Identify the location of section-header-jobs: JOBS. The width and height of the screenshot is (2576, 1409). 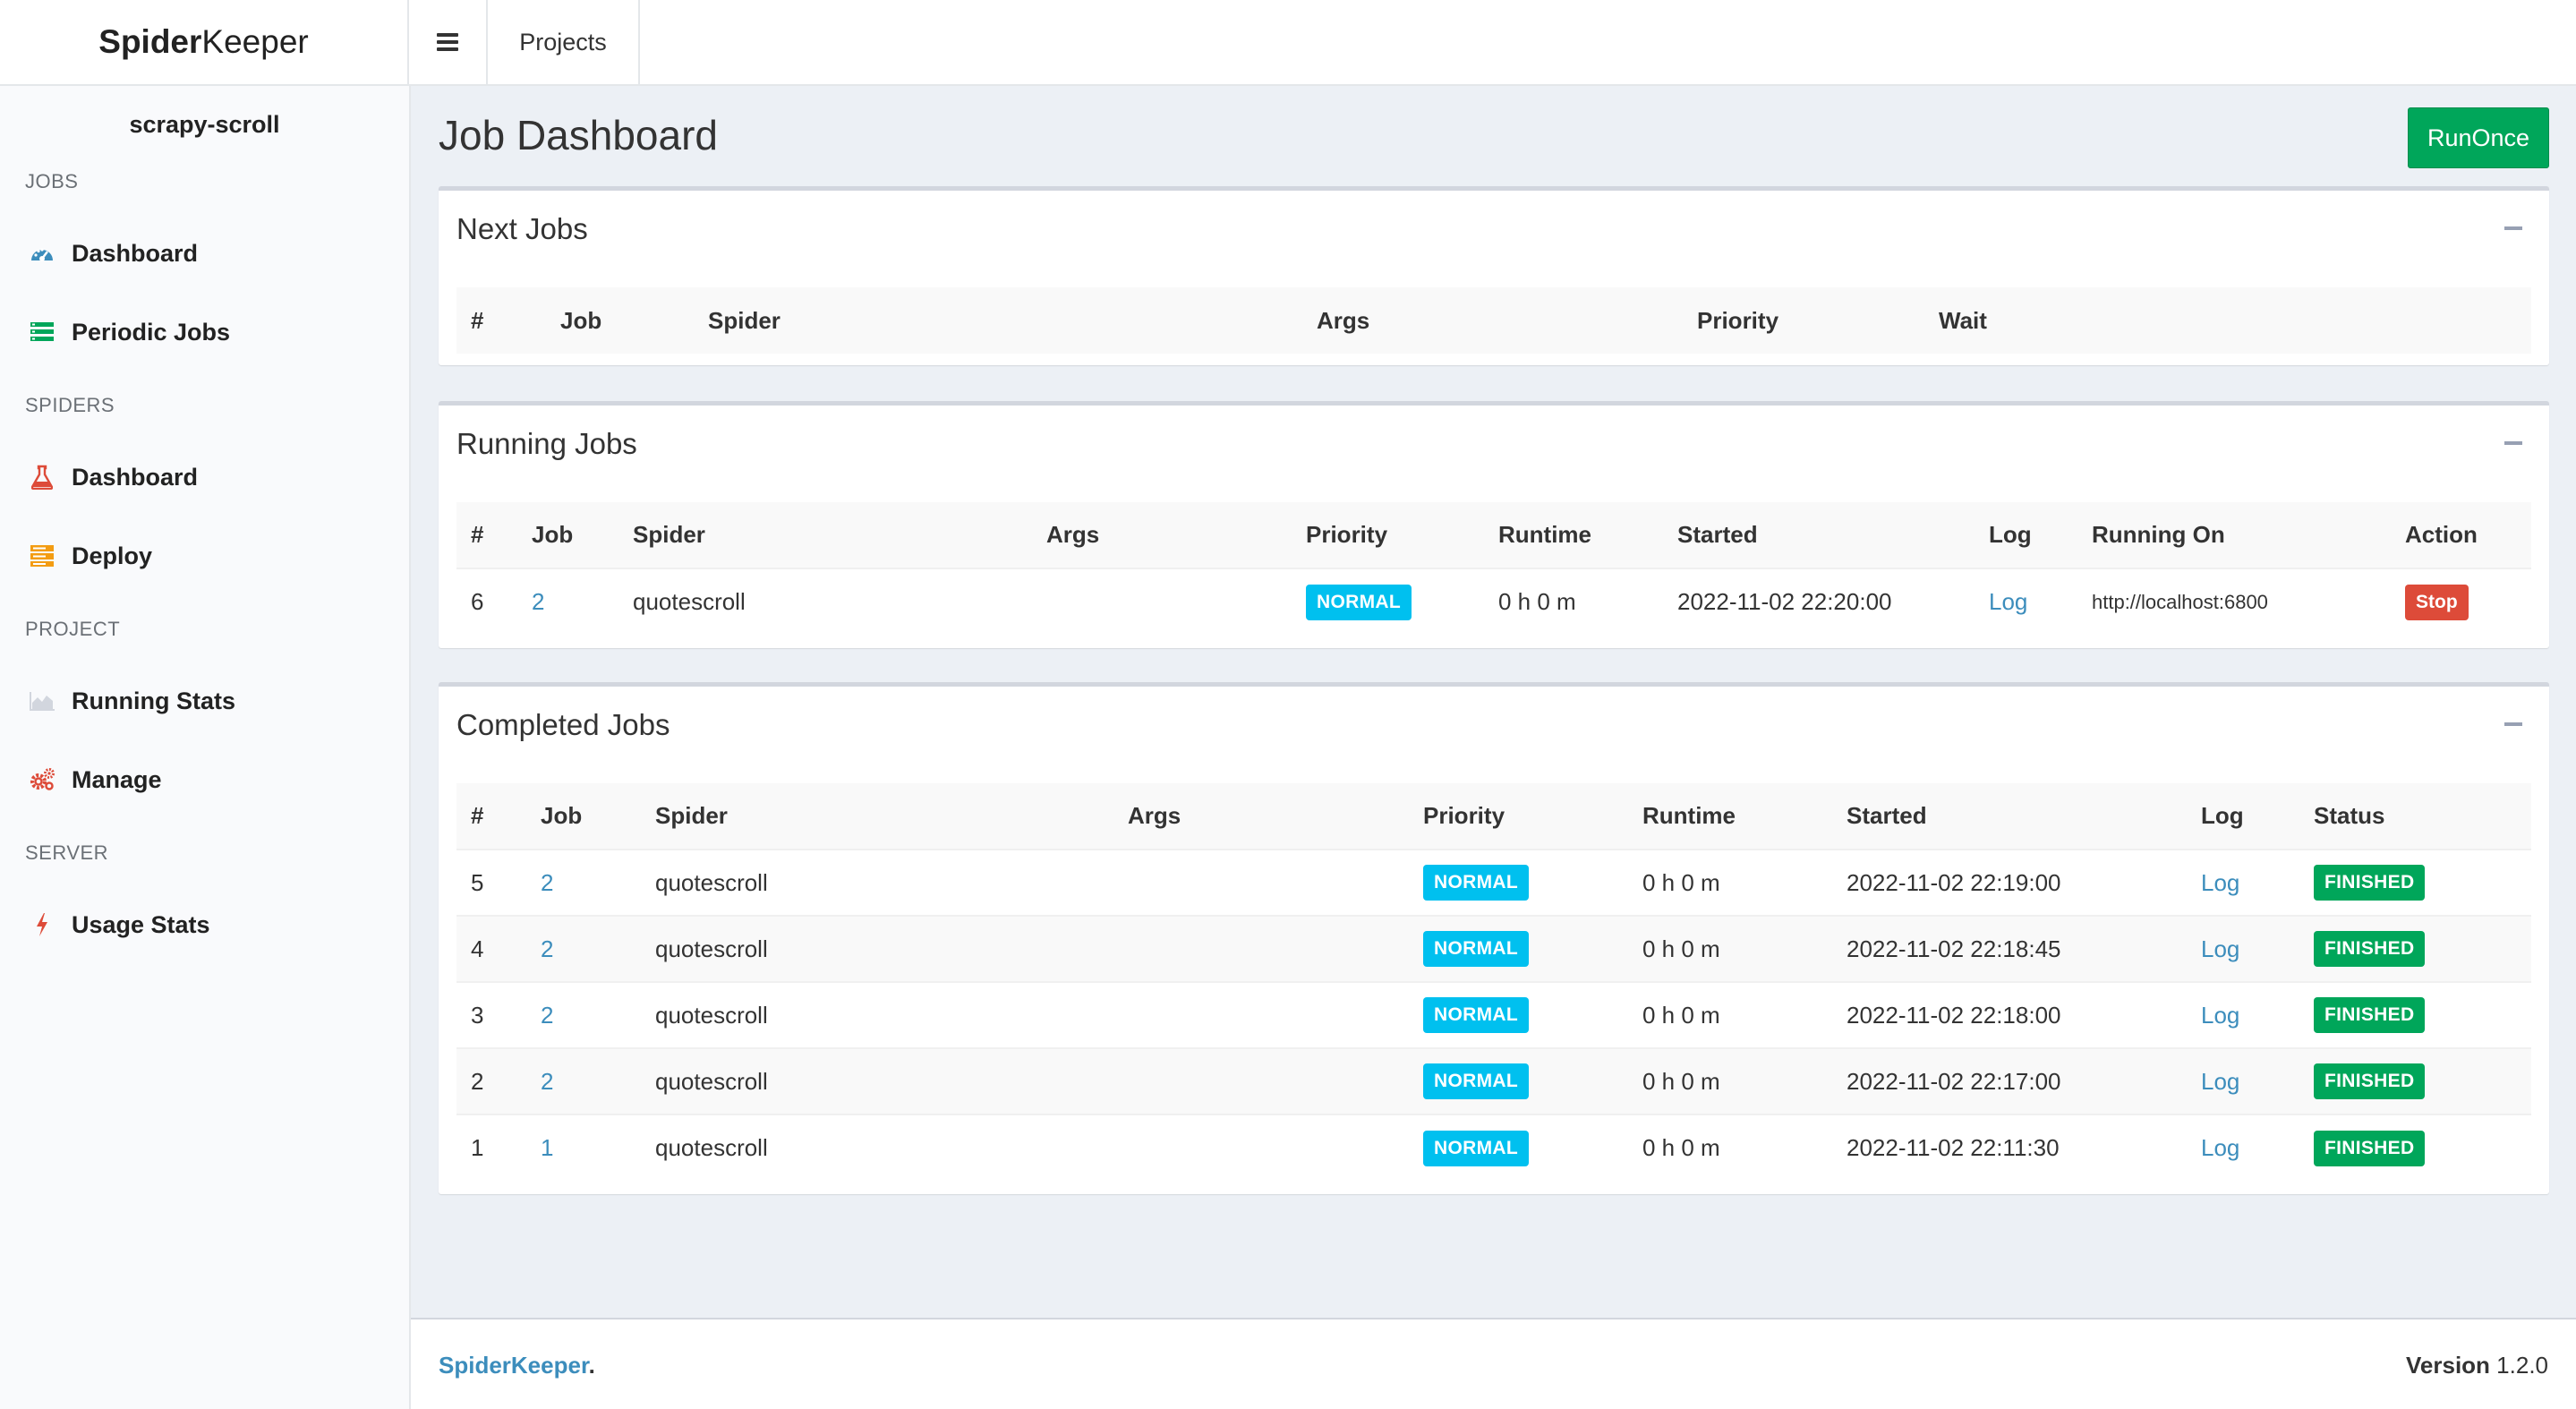
(52, 181).